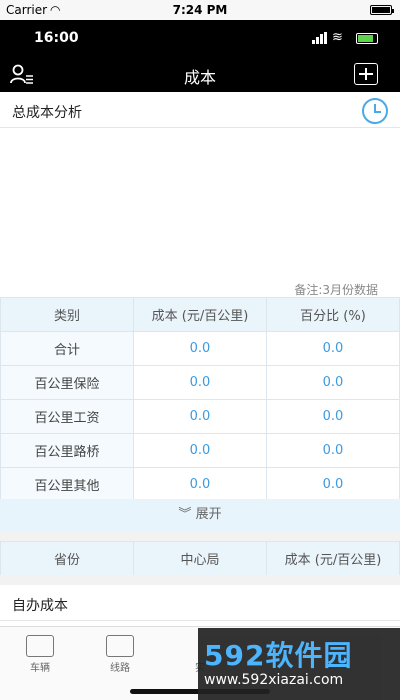 The width and height of the screenshot is (400, 700). Describe the element at coordinates (333, 314) in the screenshot. I see `header-percent: 百分比 (%)` at that location.